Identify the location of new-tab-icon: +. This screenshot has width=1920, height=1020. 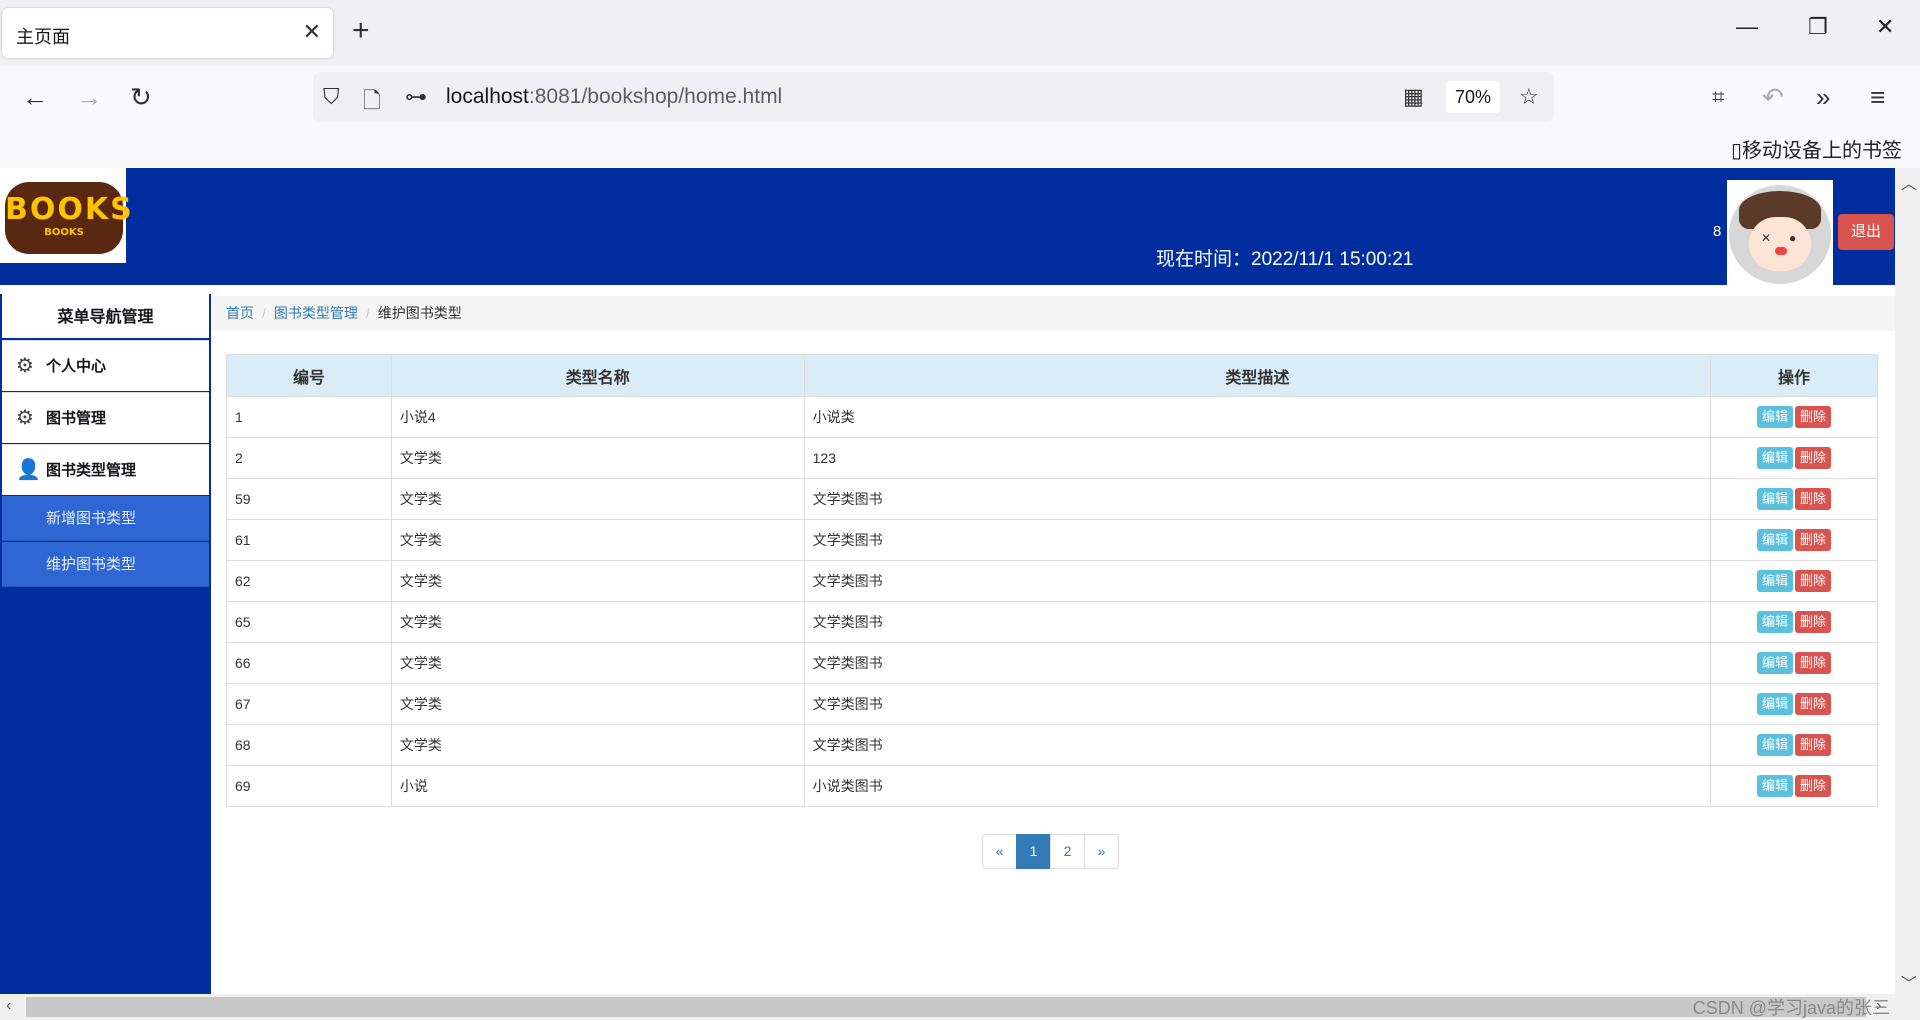
(361, 31).